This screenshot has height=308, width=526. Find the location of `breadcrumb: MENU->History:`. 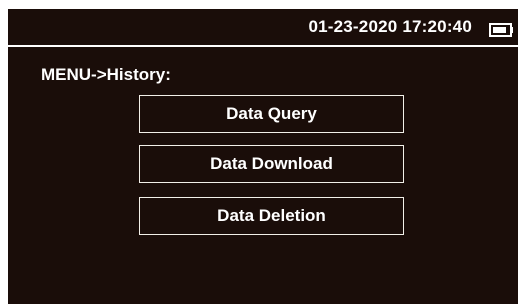

breadcrumb: MENU->History: is located at coordinates (106, 74).